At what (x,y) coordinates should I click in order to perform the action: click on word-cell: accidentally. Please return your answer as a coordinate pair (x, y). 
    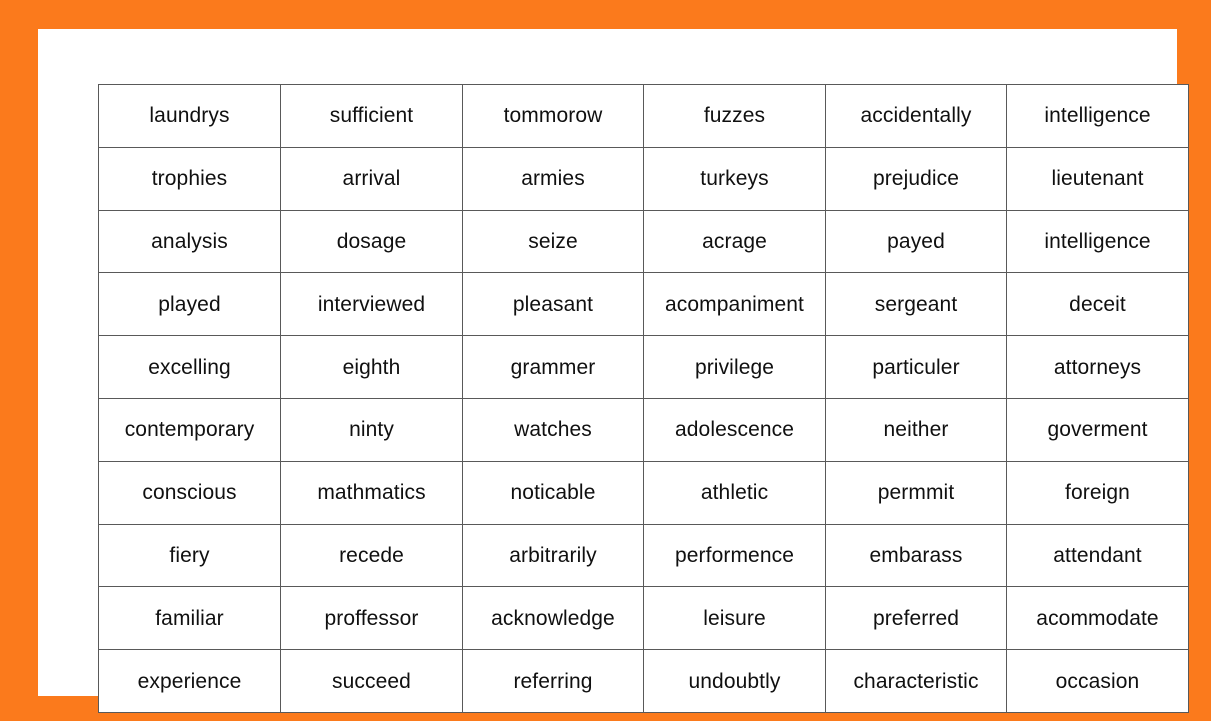
    Looking at the image, I should click on (916, 116).